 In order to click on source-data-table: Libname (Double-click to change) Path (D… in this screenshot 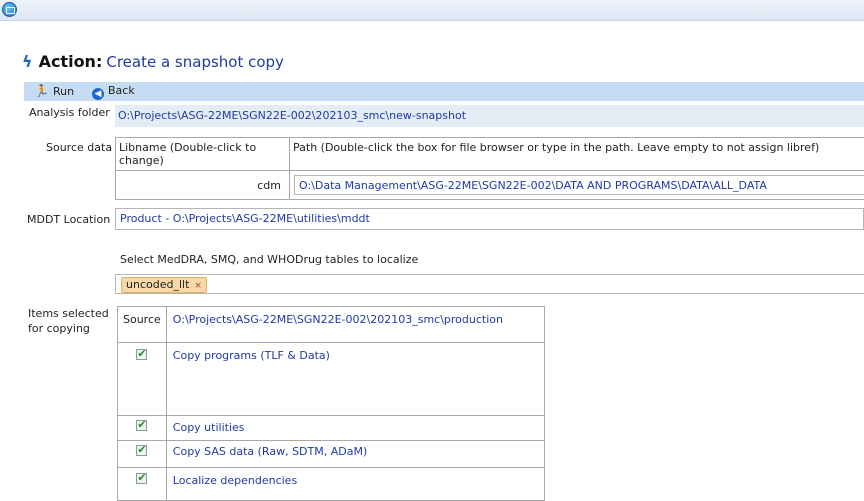, I will do `click(489, 168)`.